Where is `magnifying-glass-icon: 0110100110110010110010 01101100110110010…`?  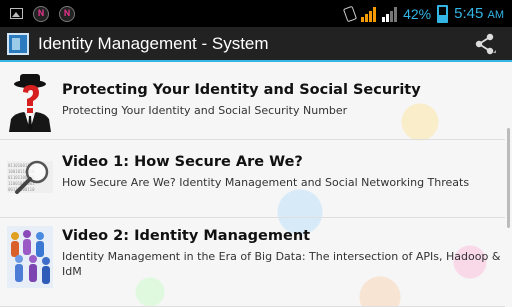 magnifying-glass-icon: 0110100110110010110010 01101100110110010… is located at coordinates (30, 177).